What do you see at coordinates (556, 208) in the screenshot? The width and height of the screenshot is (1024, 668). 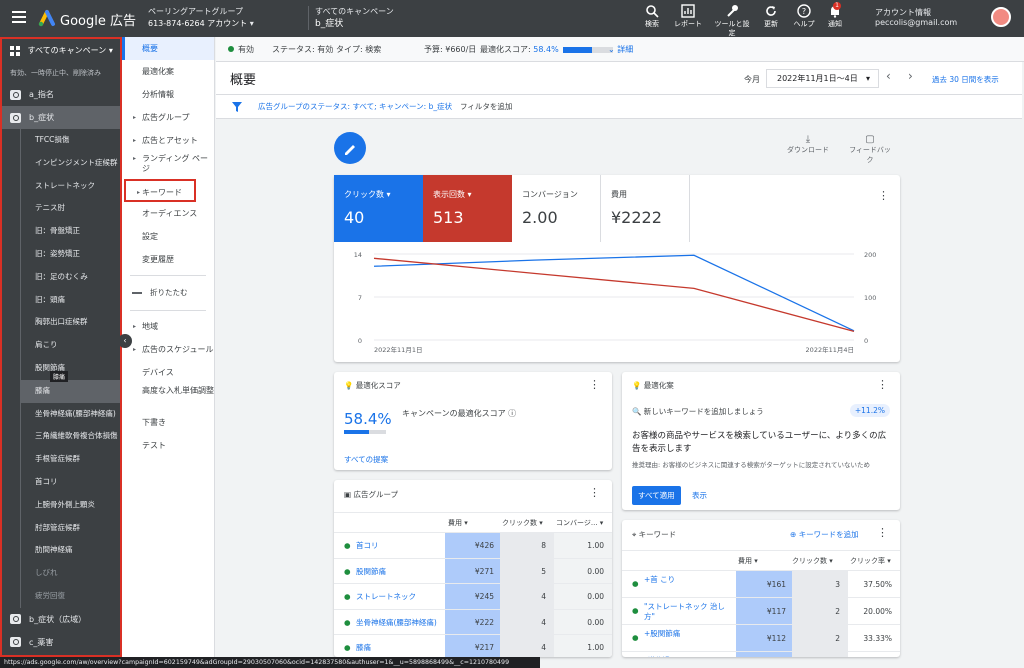 I see `metric-conversions: コンバージョン 2.00` at bounding box center [556, 208].